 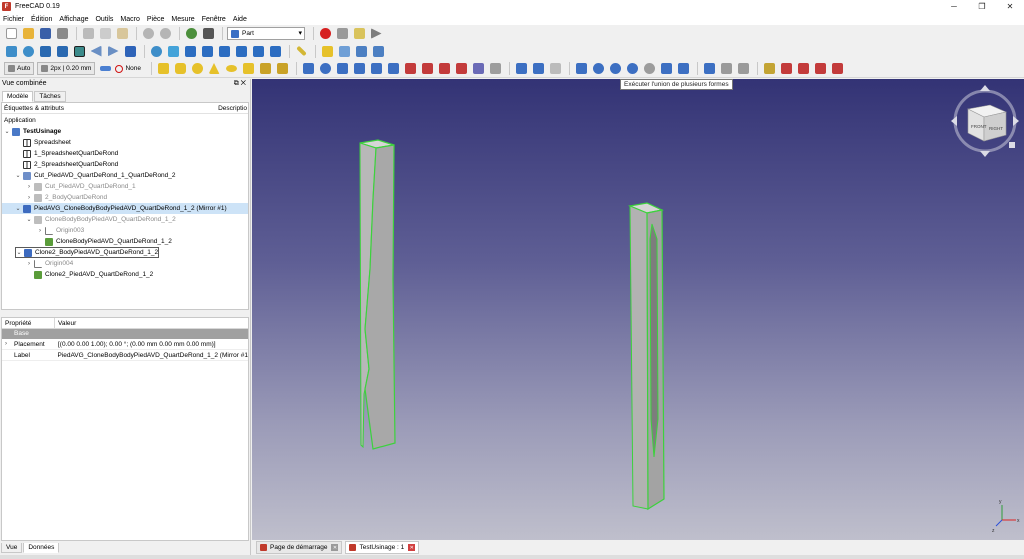 I want to click on right-view-icon, so click(x=224, y=51).